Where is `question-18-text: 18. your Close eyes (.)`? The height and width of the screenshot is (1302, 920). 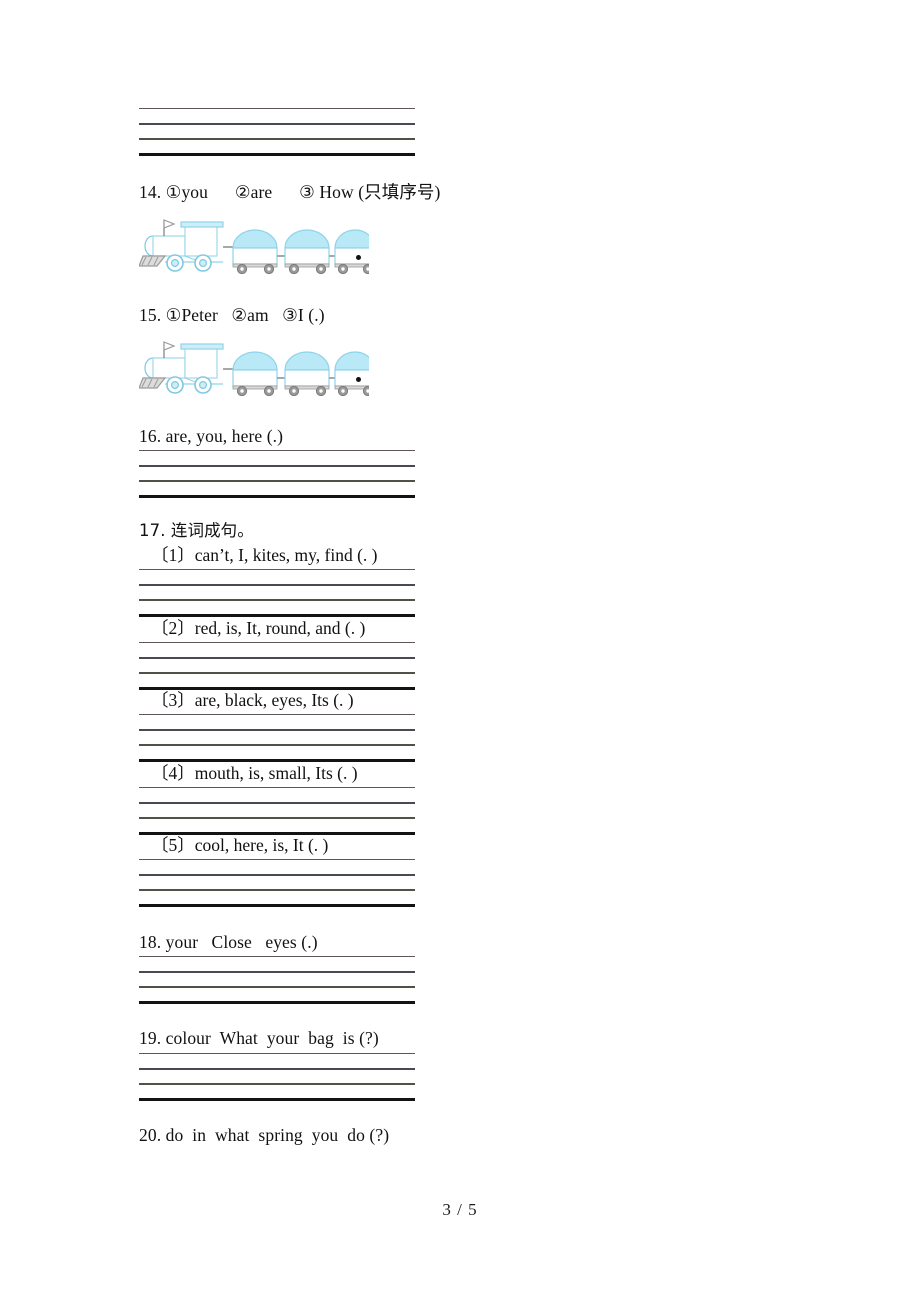 question-18-text: 18. your Close eyes (.) is located at coordinates (228, 942).